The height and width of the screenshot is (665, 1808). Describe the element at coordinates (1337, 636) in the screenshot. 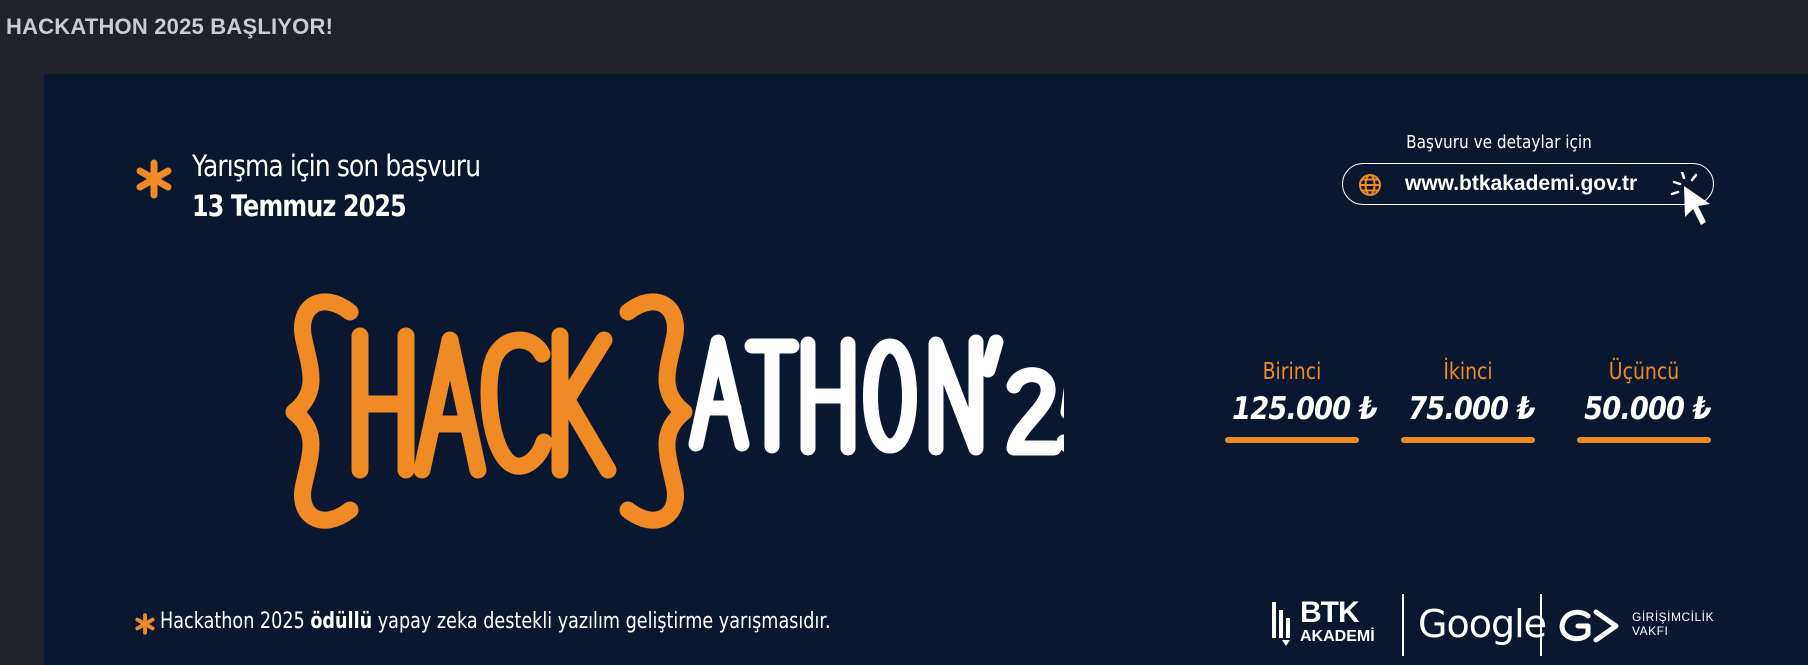

I see `btk-logo-subtitle: AKADEMİ` at that location.